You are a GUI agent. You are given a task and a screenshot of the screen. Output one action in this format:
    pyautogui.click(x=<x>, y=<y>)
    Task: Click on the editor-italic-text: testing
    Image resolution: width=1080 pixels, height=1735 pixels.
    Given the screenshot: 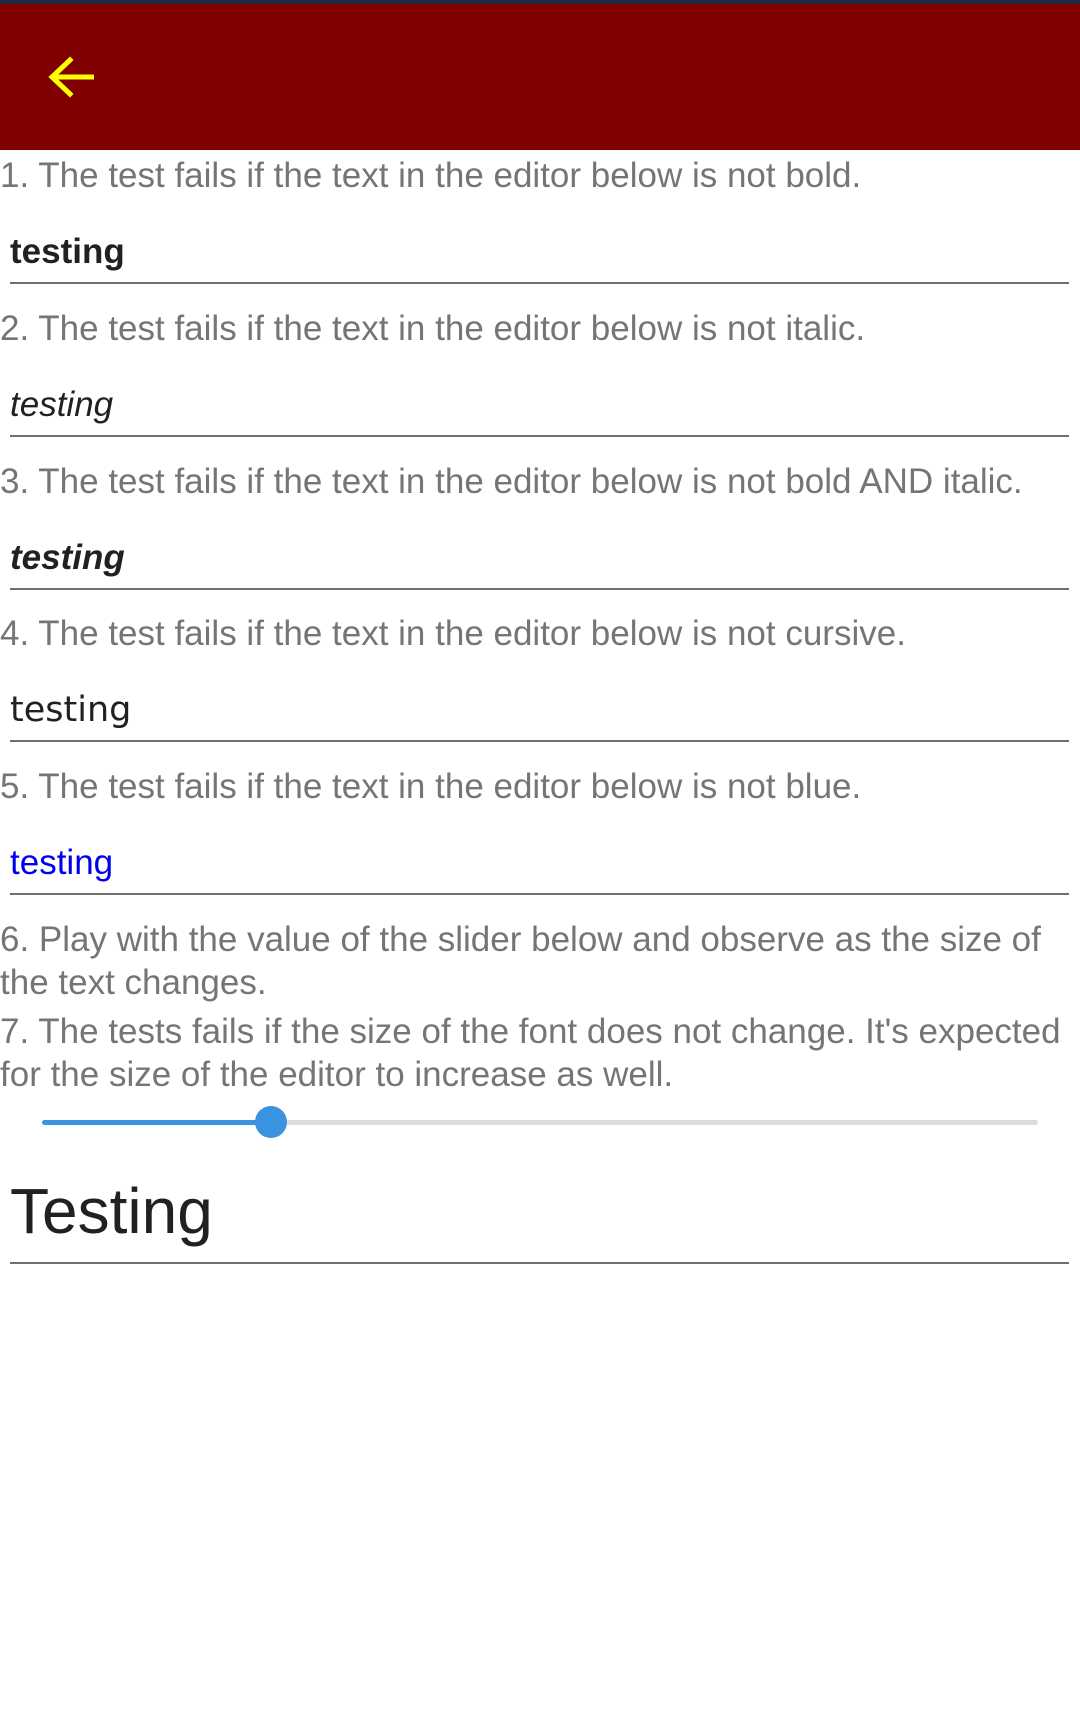 What is the action you would take?
    pyautogui.click(x=62, y=404)
    